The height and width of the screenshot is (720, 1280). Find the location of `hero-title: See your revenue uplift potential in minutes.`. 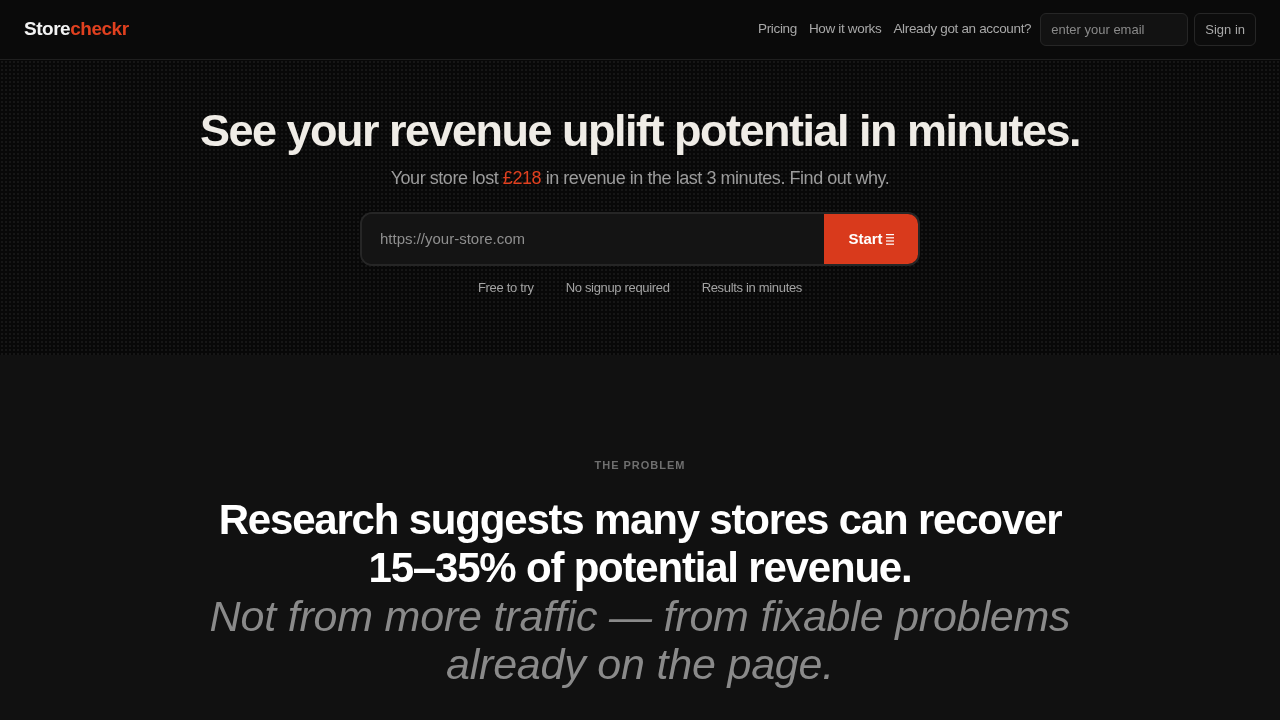

hero-title: See your revenue uplift potential in minutes. is located at coordinates (640, 131).